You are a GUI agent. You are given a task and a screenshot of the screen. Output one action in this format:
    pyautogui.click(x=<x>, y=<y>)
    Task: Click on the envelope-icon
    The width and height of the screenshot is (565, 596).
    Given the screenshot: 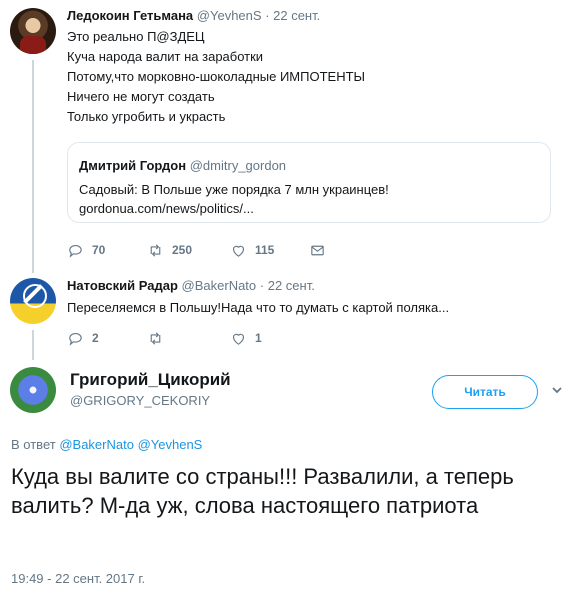 What is the action you would take?
    pyautogui.click(x=317, y=250)
    